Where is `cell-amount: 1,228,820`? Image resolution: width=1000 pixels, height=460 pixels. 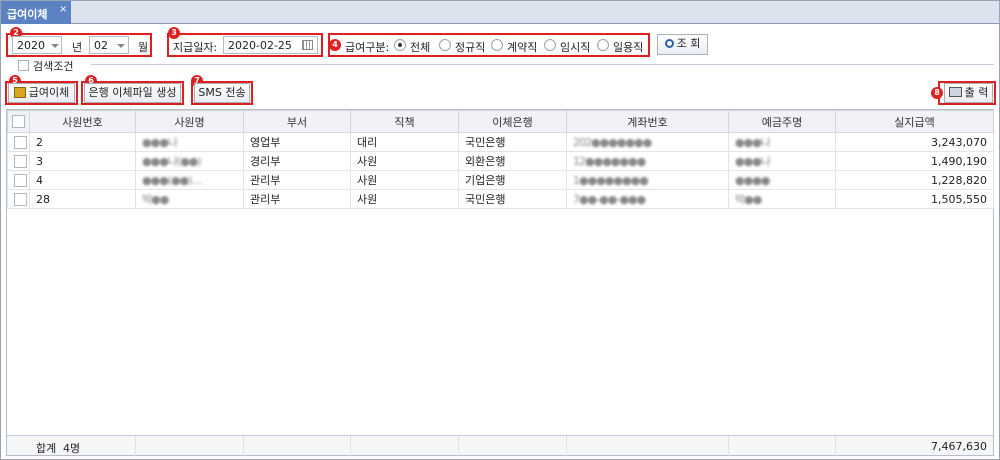
cell-amount: 1,228,820 is located at coordinates (914, 180).